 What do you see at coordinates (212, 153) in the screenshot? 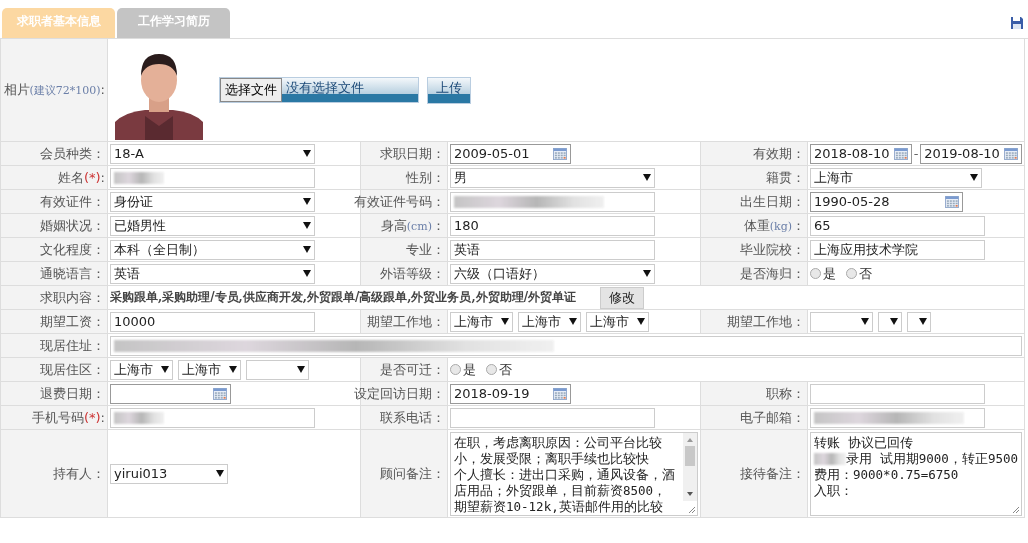
I see `dropdown: 18-A` at bounding box center [212, 153].